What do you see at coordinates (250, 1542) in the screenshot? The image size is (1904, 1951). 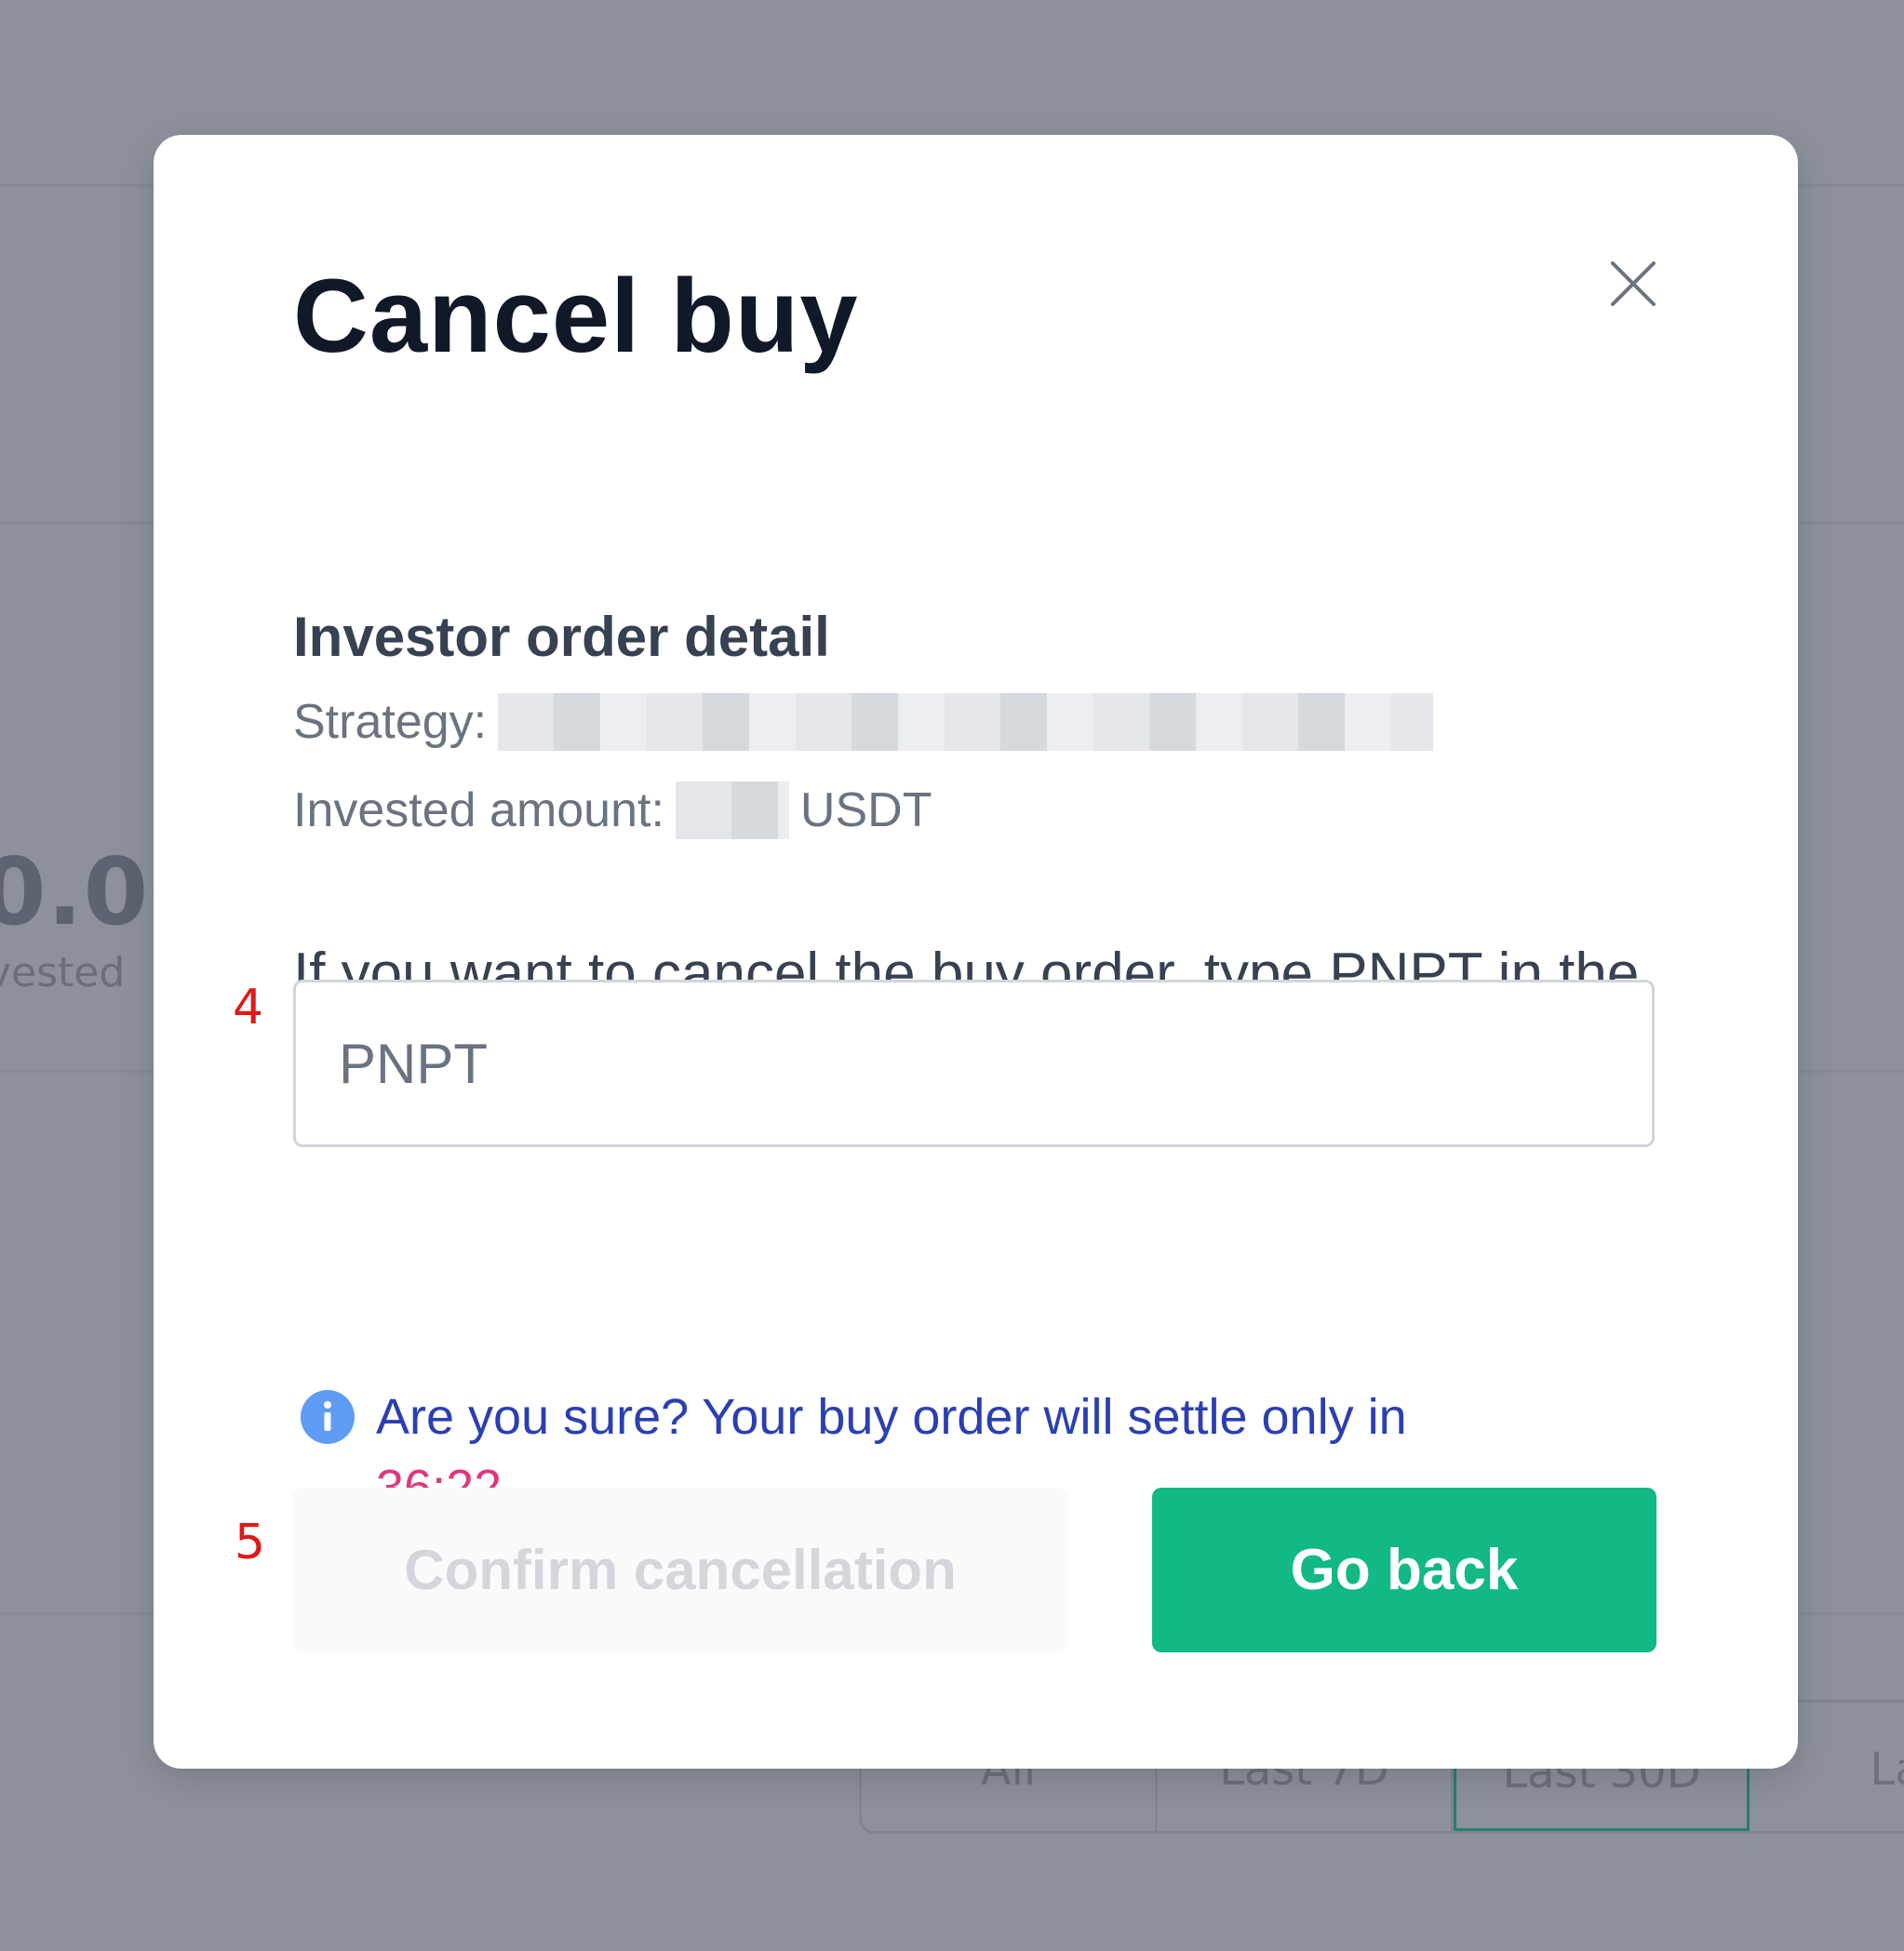 I see `annotation-marker-5: 5` at bounding box center [250, 1542].